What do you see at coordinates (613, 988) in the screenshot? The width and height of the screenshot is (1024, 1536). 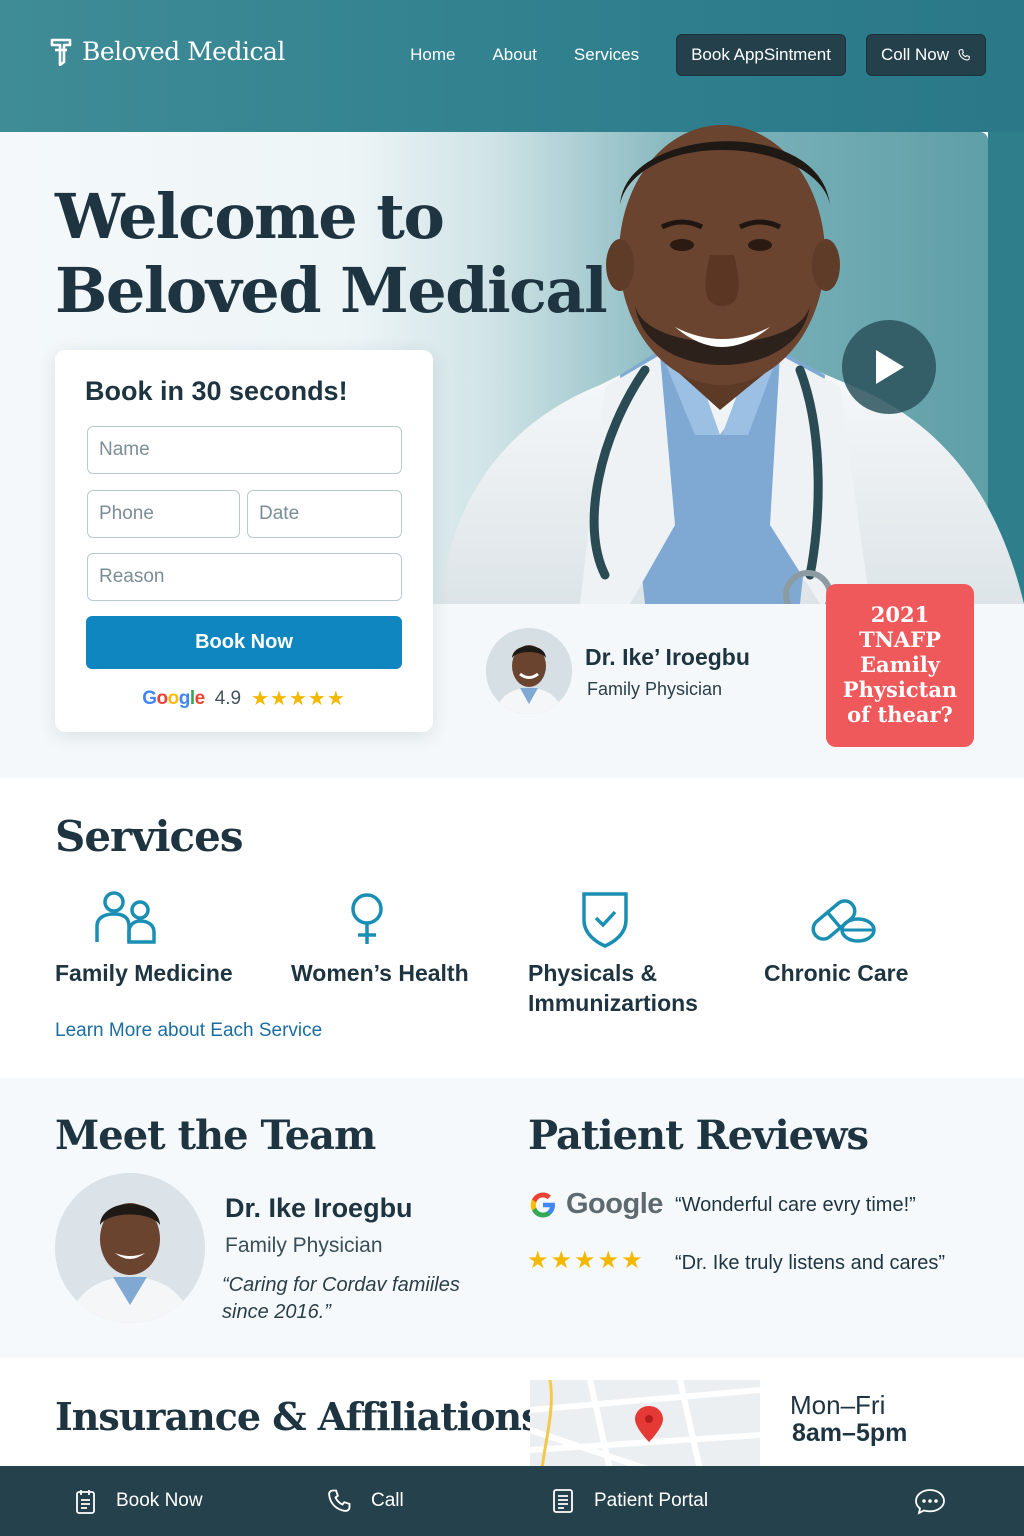 I see `service-physicals: Physicals & Immunizartions` at bounding box center [613, 988].